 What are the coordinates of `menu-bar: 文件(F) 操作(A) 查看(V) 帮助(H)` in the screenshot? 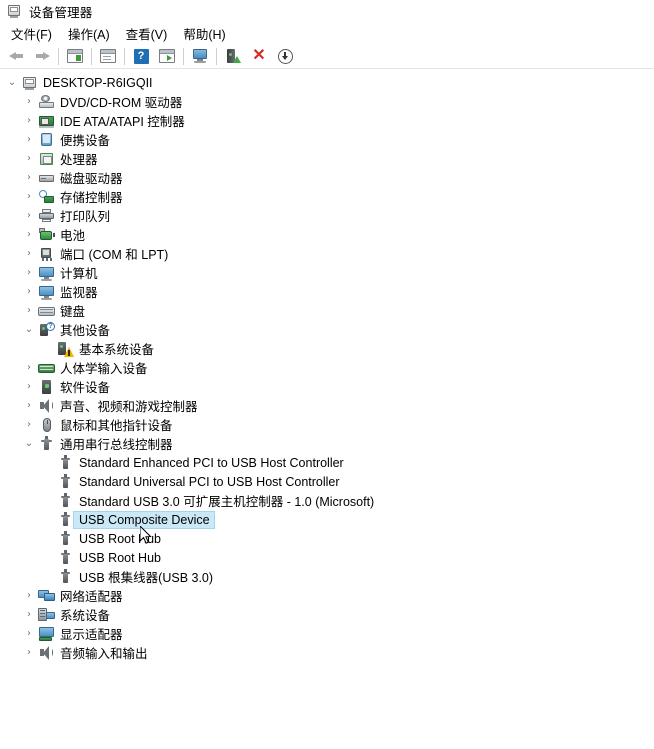 It's located at (327, 33).